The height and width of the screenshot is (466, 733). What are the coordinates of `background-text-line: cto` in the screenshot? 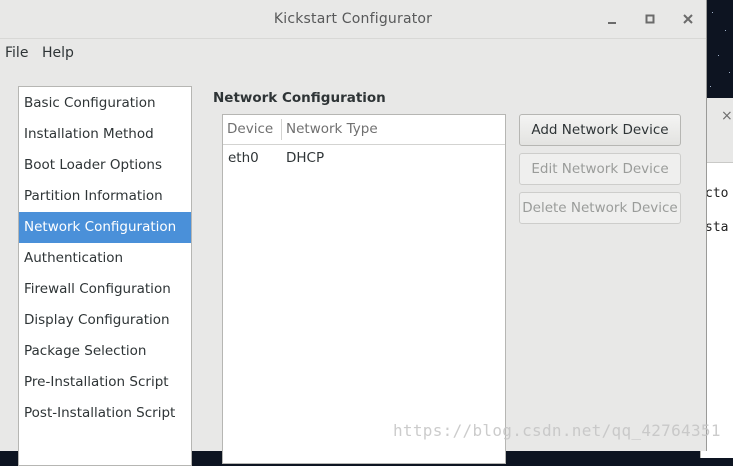 It's located at (717, 193).